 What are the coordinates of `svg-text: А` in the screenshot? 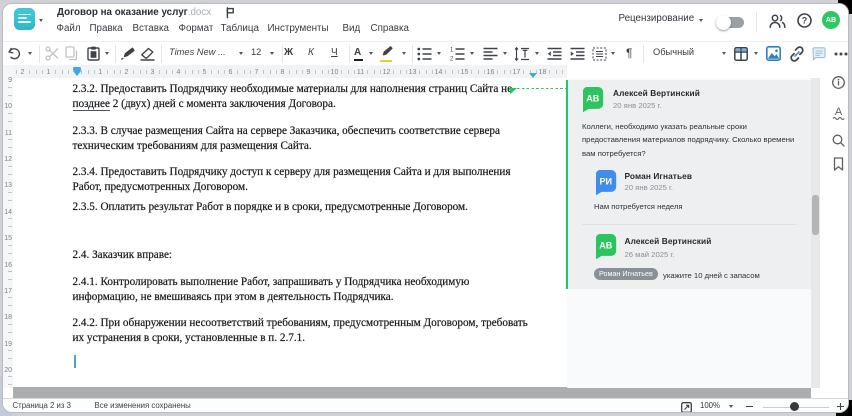 It's located at (838, 112).